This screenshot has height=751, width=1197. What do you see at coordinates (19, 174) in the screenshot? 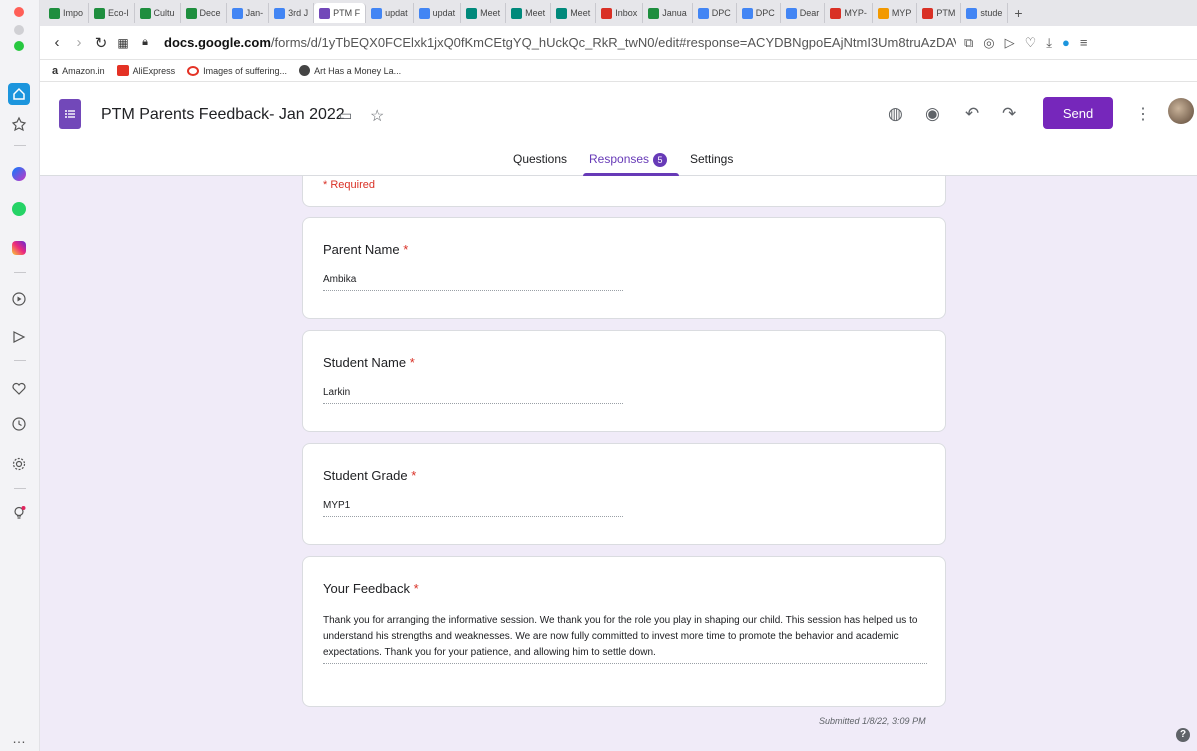
I see `messenger-icon` at bounding box center [19, 174].